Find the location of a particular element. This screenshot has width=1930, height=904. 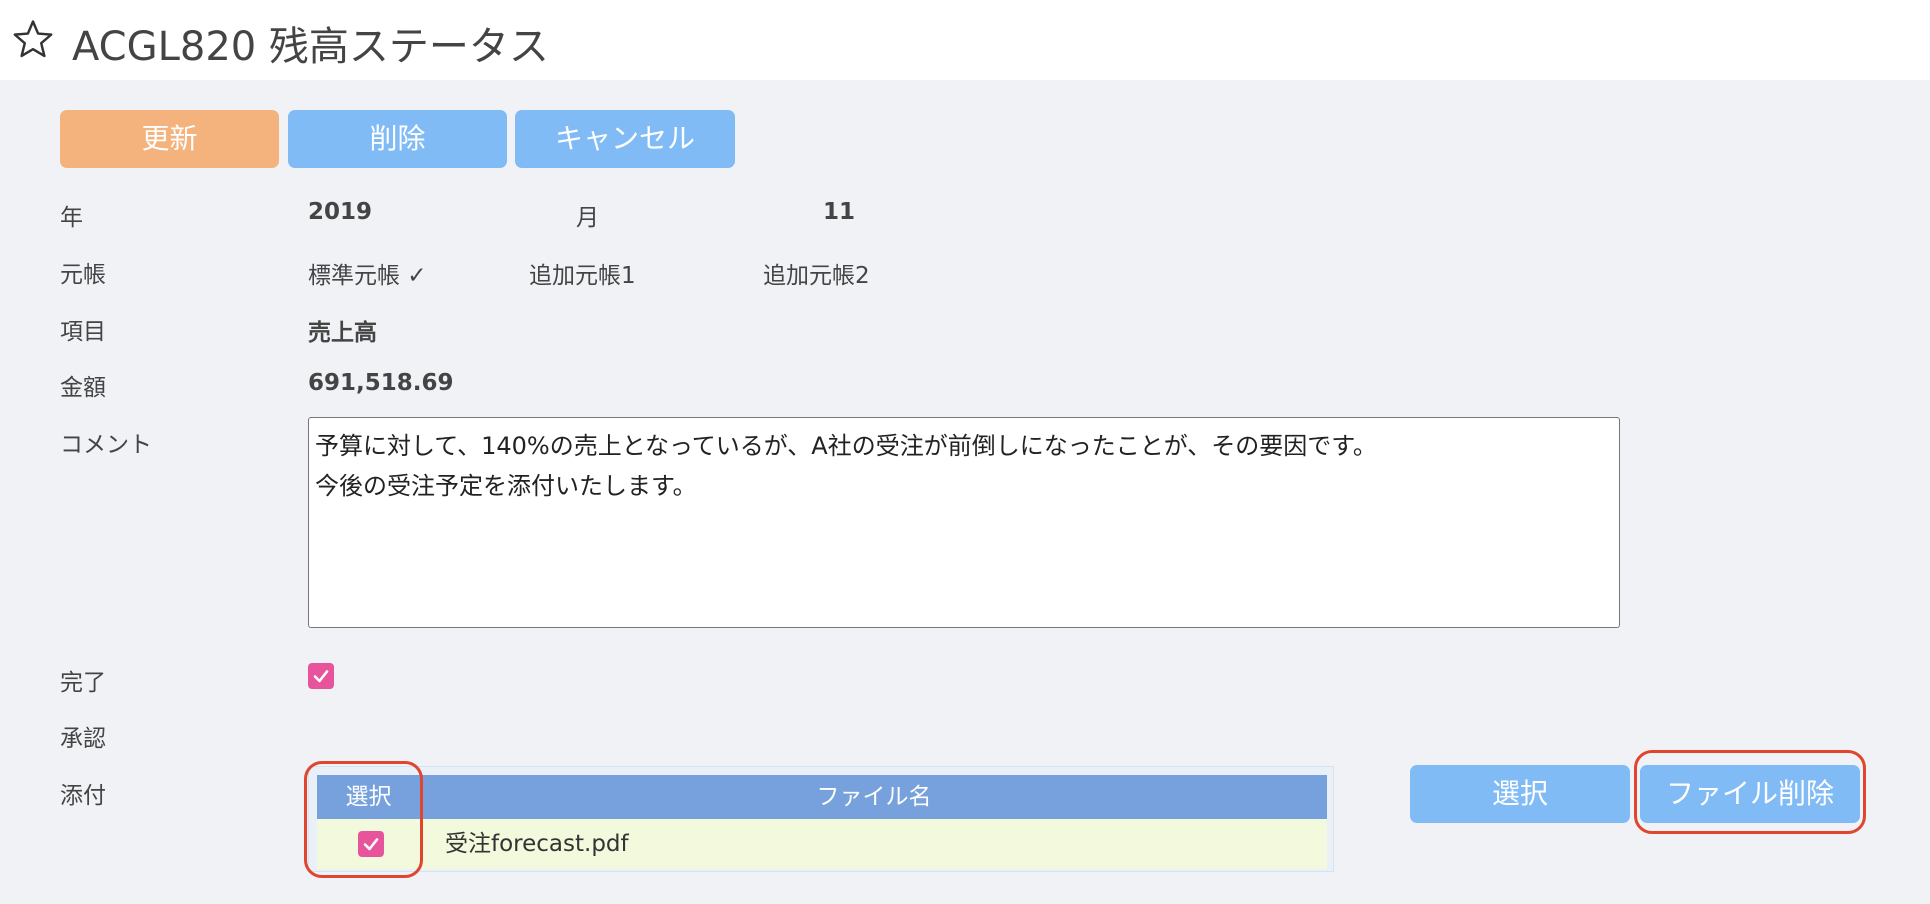

delete-file-button: ファイル削除 is located at coordinates (1750, 794).